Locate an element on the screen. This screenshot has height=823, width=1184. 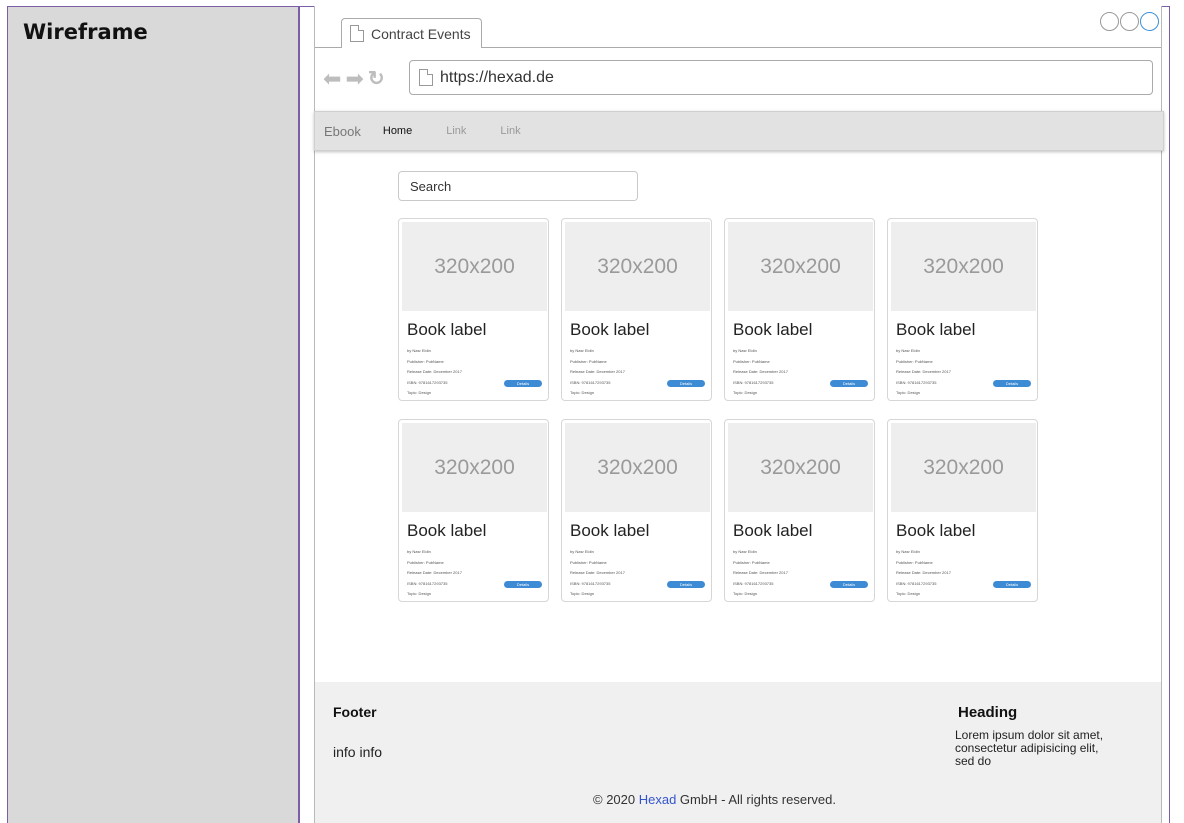
document-right-border is located at coordinates (1169, 414).